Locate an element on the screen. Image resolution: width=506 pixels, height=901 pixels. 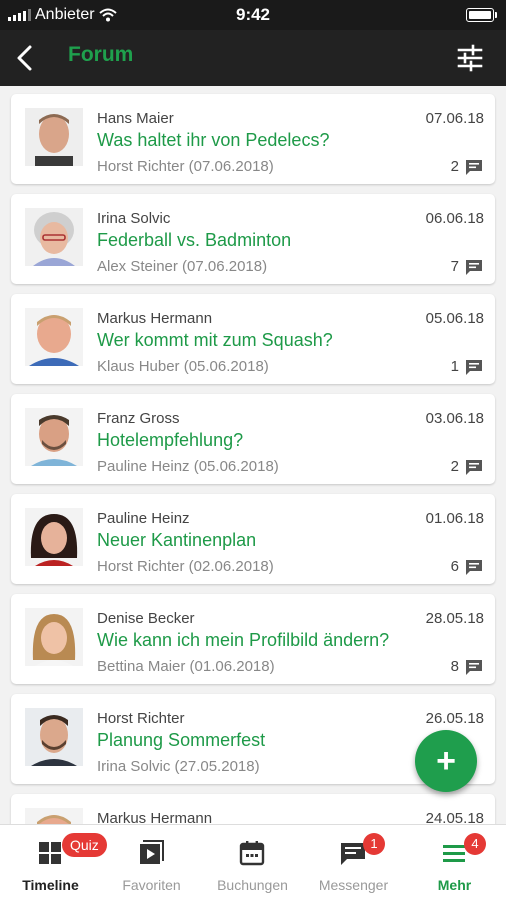
comment-count: 7 is located at coordinates (454, 266).